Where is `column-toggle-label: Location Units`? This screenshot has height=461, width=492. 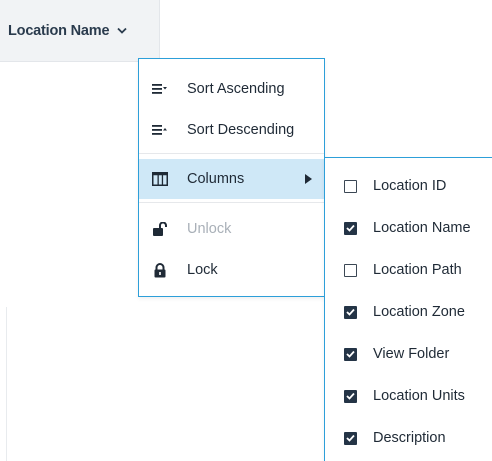 column-toggle-label: Location Units is located at coordinates (419, 396).